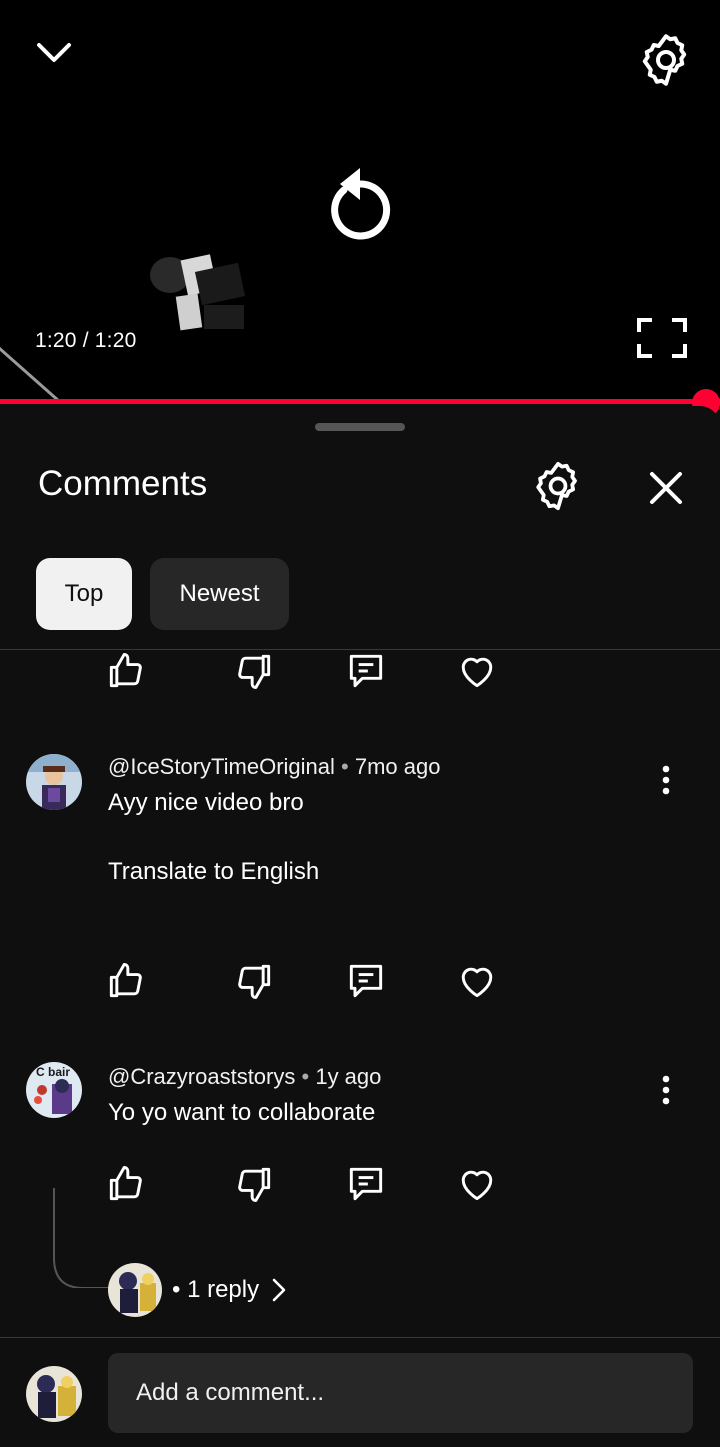 The width and height of the screenshot is (720, 1447). Describe the element at coordinates (86, 340) in the screenshot. I see `time-display: 1:20 / 1:20` at that location.